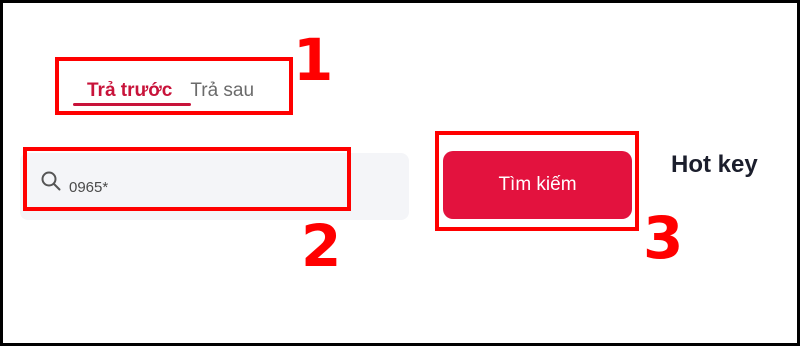  What do you see at coordinates (663, 238) in the screenshot?
I see `annotation-number-3: 3` at bounding box center [663, 238].